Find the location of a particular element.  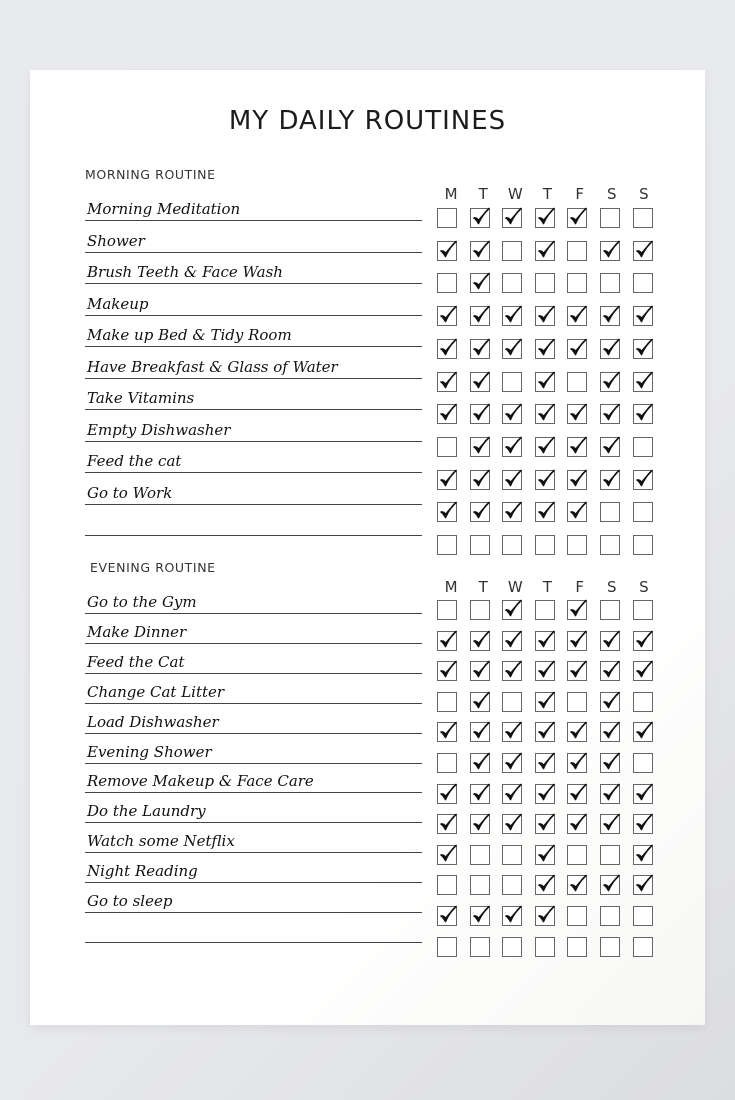

task-line: Go to the Gym is located at coordinates (253, 598).